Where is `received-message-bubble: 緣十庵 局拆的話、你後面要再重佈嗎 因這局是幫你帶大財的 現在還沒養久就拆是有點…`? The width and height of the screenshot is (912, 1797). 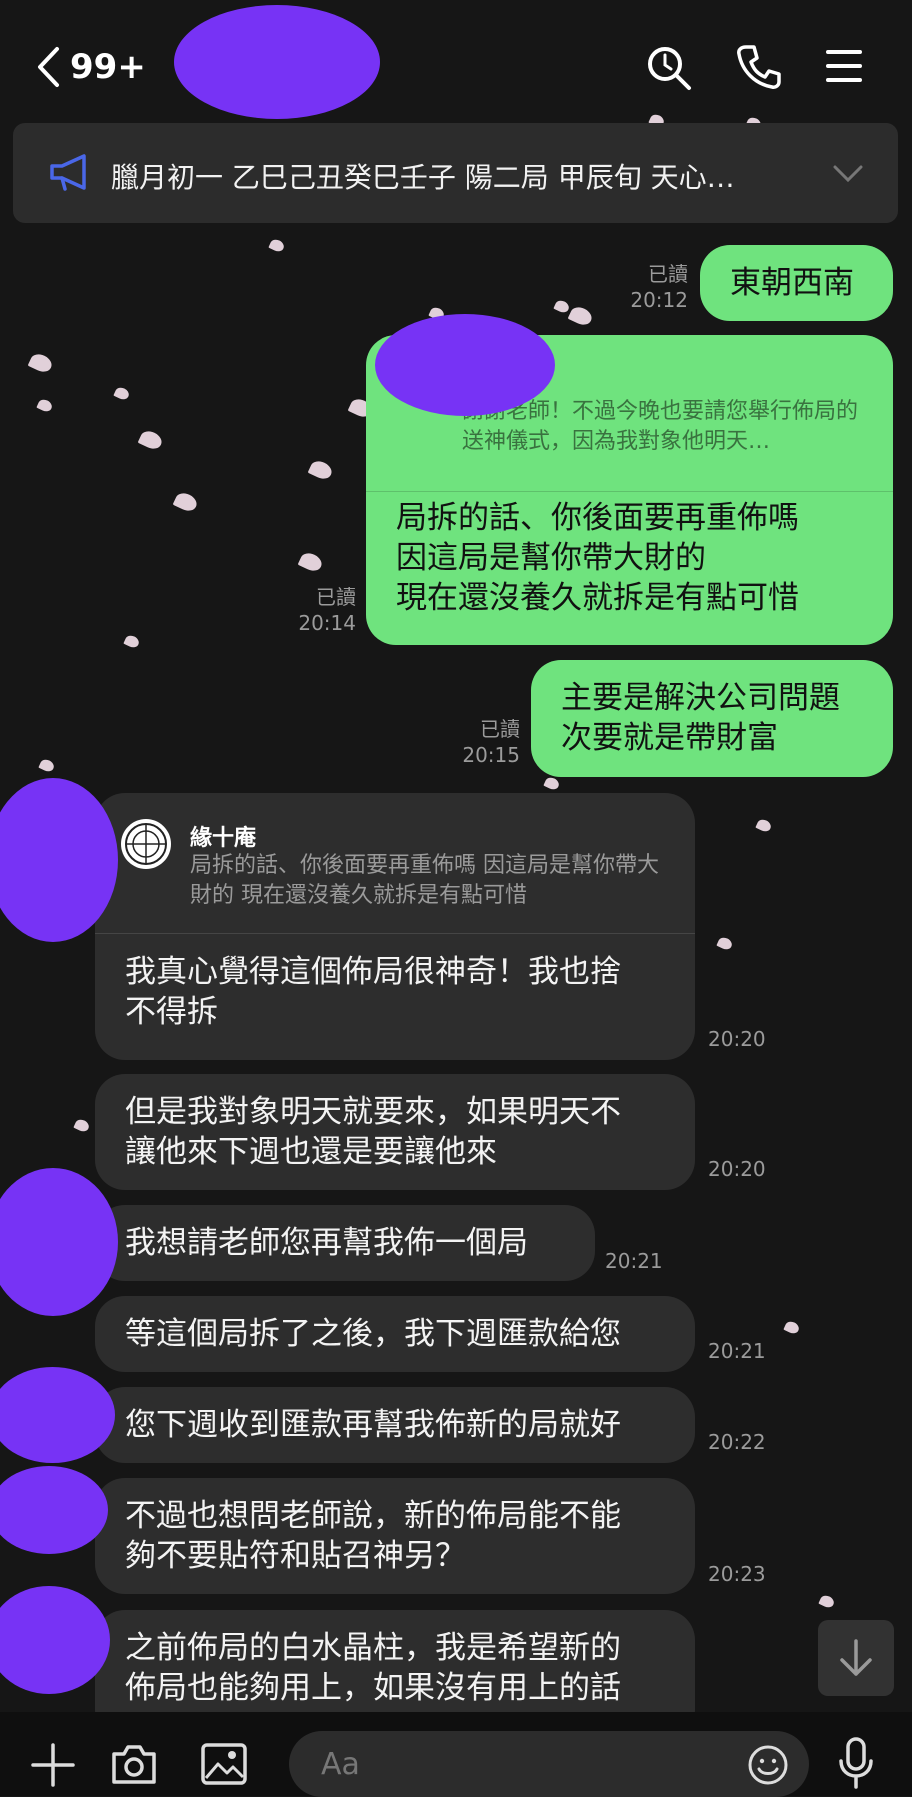 received-message-bubble: 緣十庵 局拆的話、你後面要再重佈嗎 因這局是幫你帶大財的 現在還沒養久就拆是有點… is located at coordinates (395, 926).